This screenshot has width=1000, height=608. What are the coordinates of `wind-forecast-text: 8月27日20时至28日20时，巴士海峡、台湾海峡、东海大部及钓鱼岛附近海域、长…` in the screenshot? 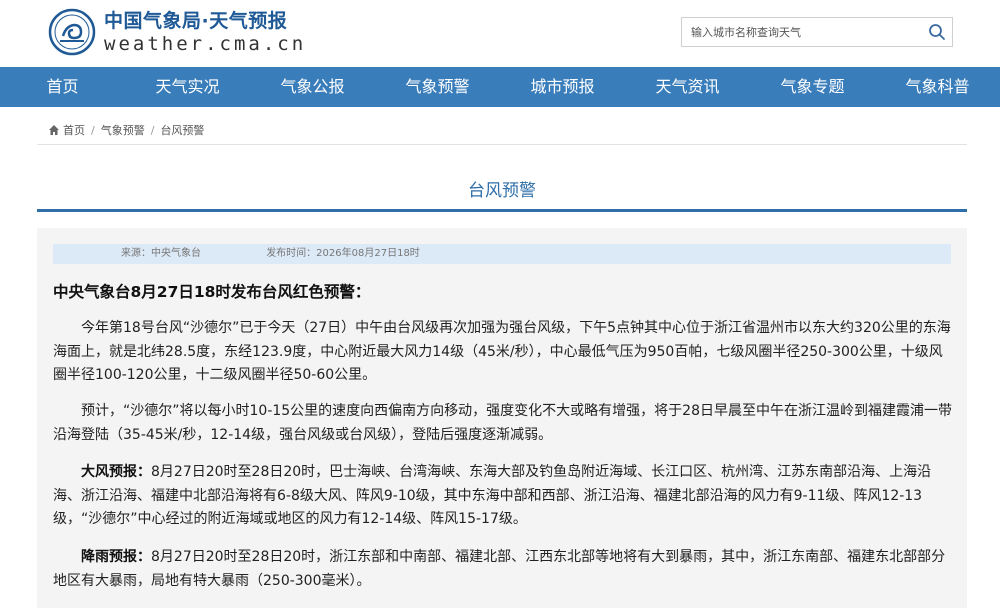 It's located at (492, 495).